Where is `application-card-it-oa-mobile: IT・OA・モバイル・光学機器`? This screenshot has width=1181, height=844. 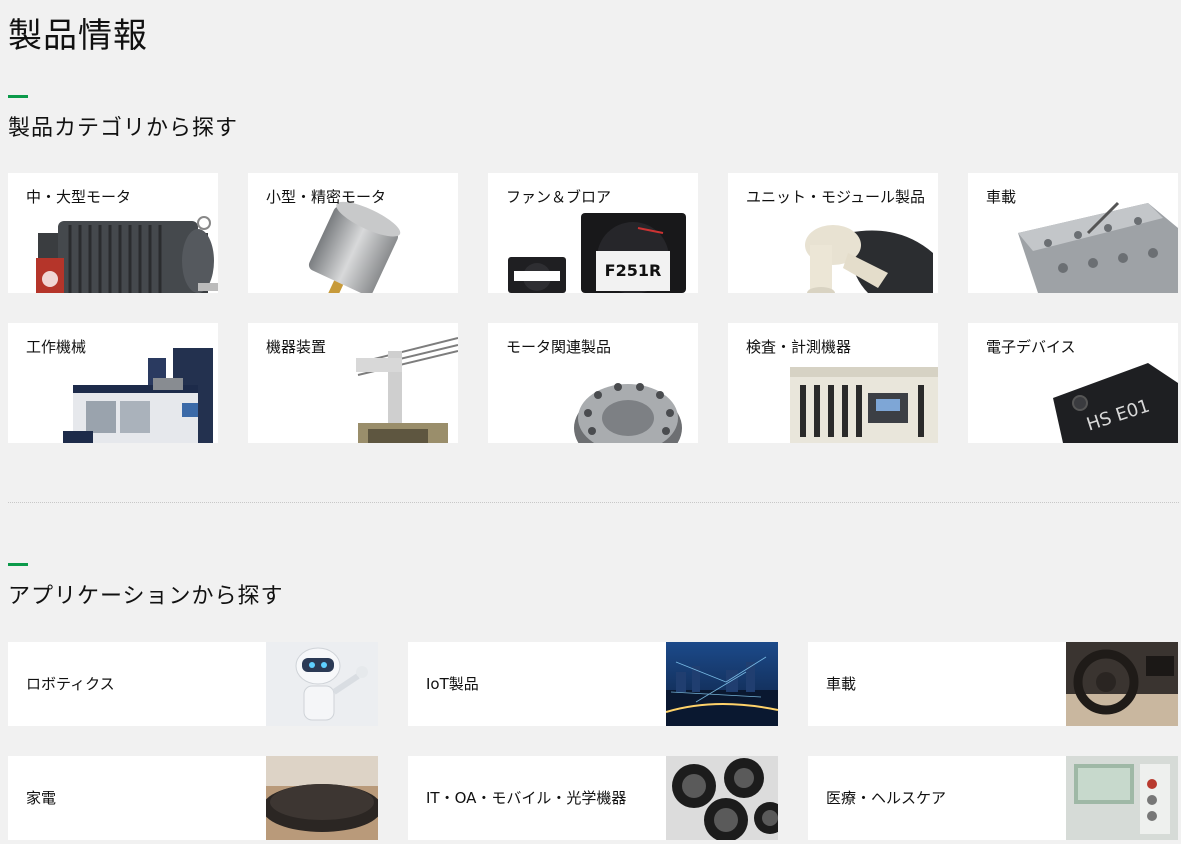 application-card-it-oa-mobile: IT・OA・モバイル・光学機器 is located at coordinates (593, 798).